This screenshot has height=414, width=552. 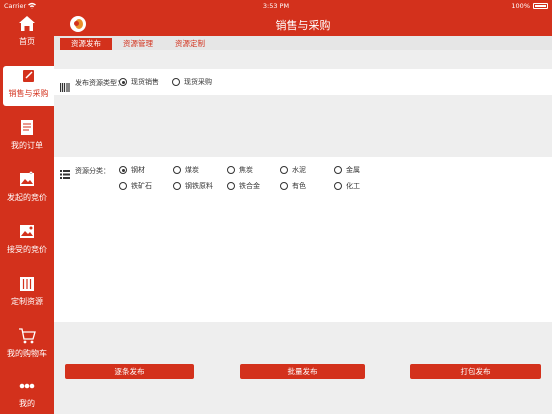 I want to click on status-time: 3:53 PM, so click(x=276, y=6).